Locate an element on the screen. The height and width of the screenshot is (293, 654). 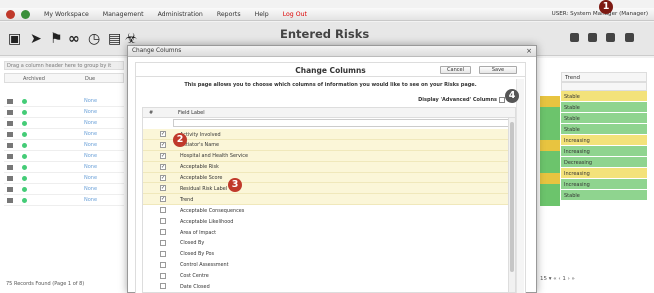
menu-log-out: Log Out is located at coordinates (295, 14).